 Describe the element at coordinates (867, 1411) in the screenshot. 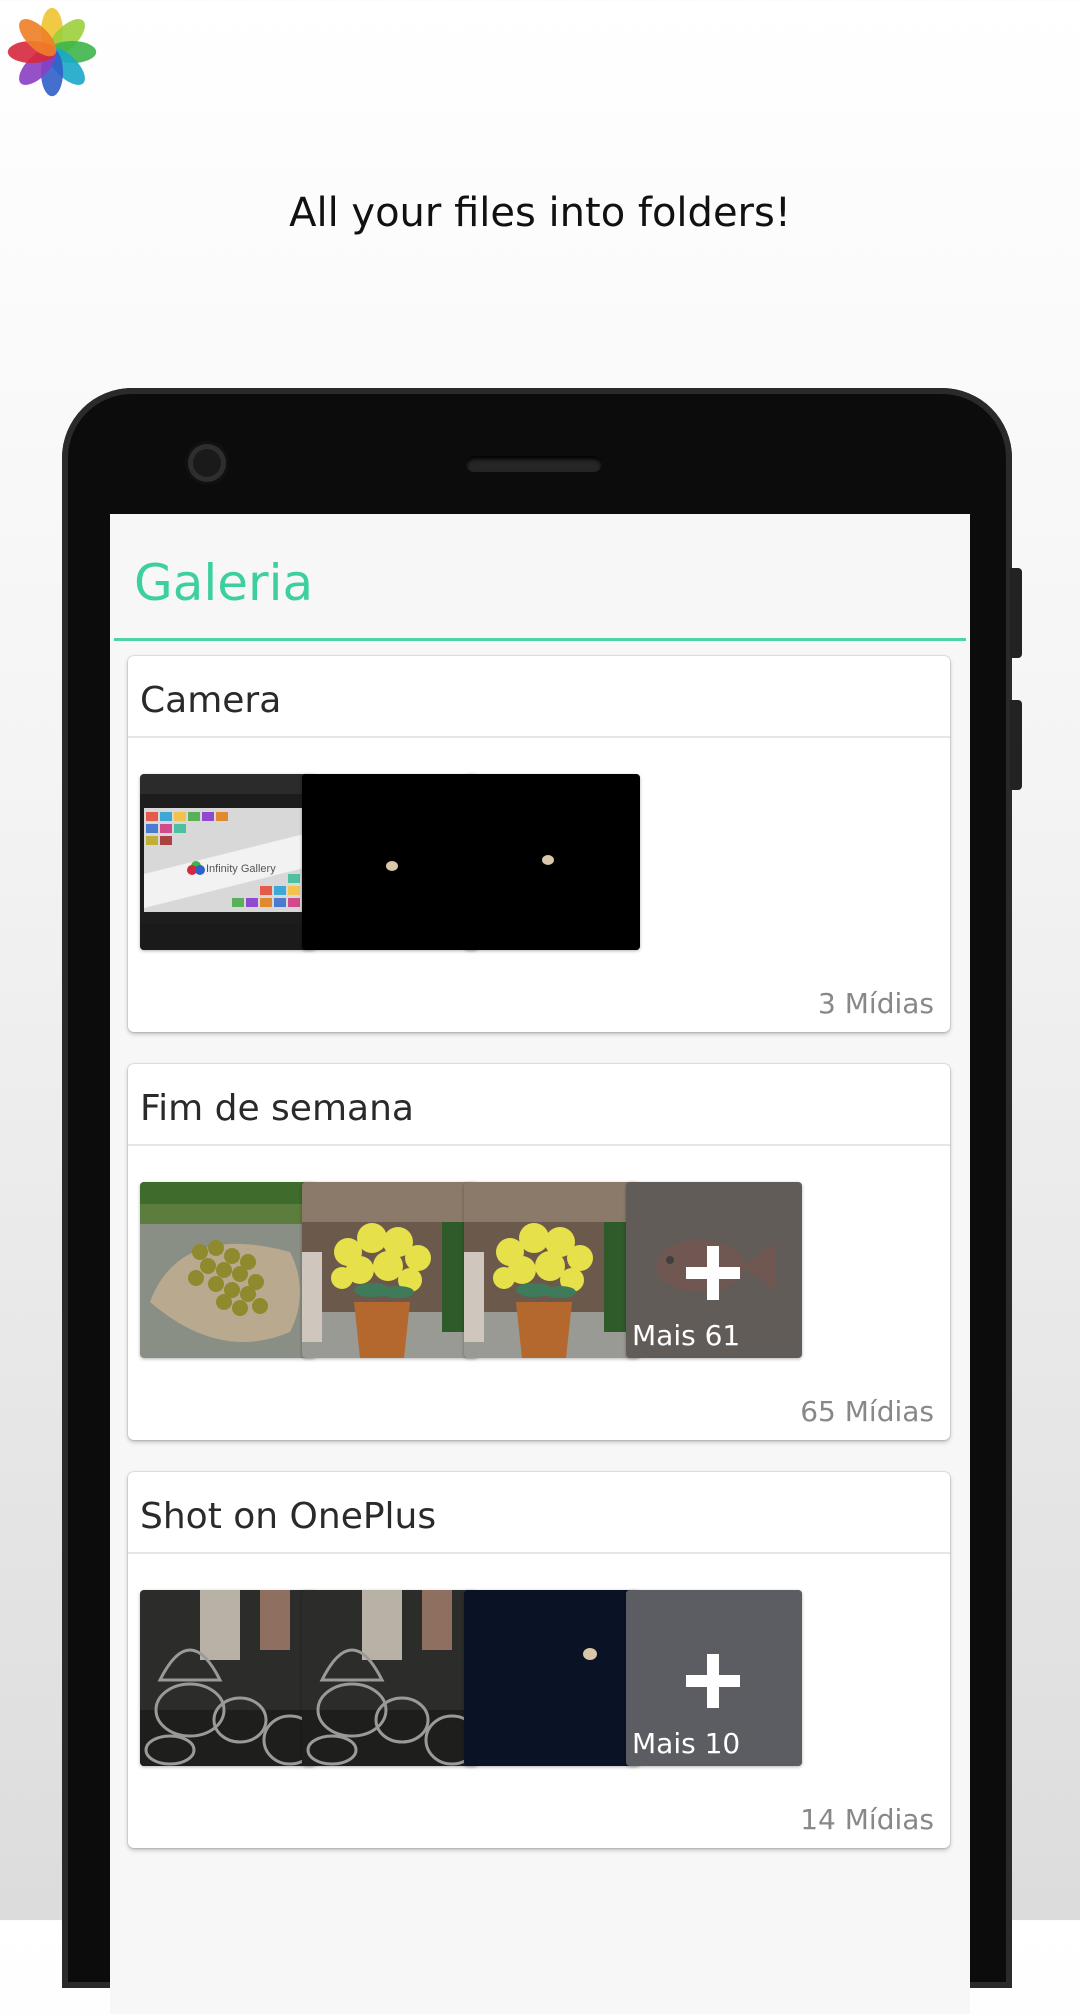

I see `media-count: 65 Mídias` at that location.